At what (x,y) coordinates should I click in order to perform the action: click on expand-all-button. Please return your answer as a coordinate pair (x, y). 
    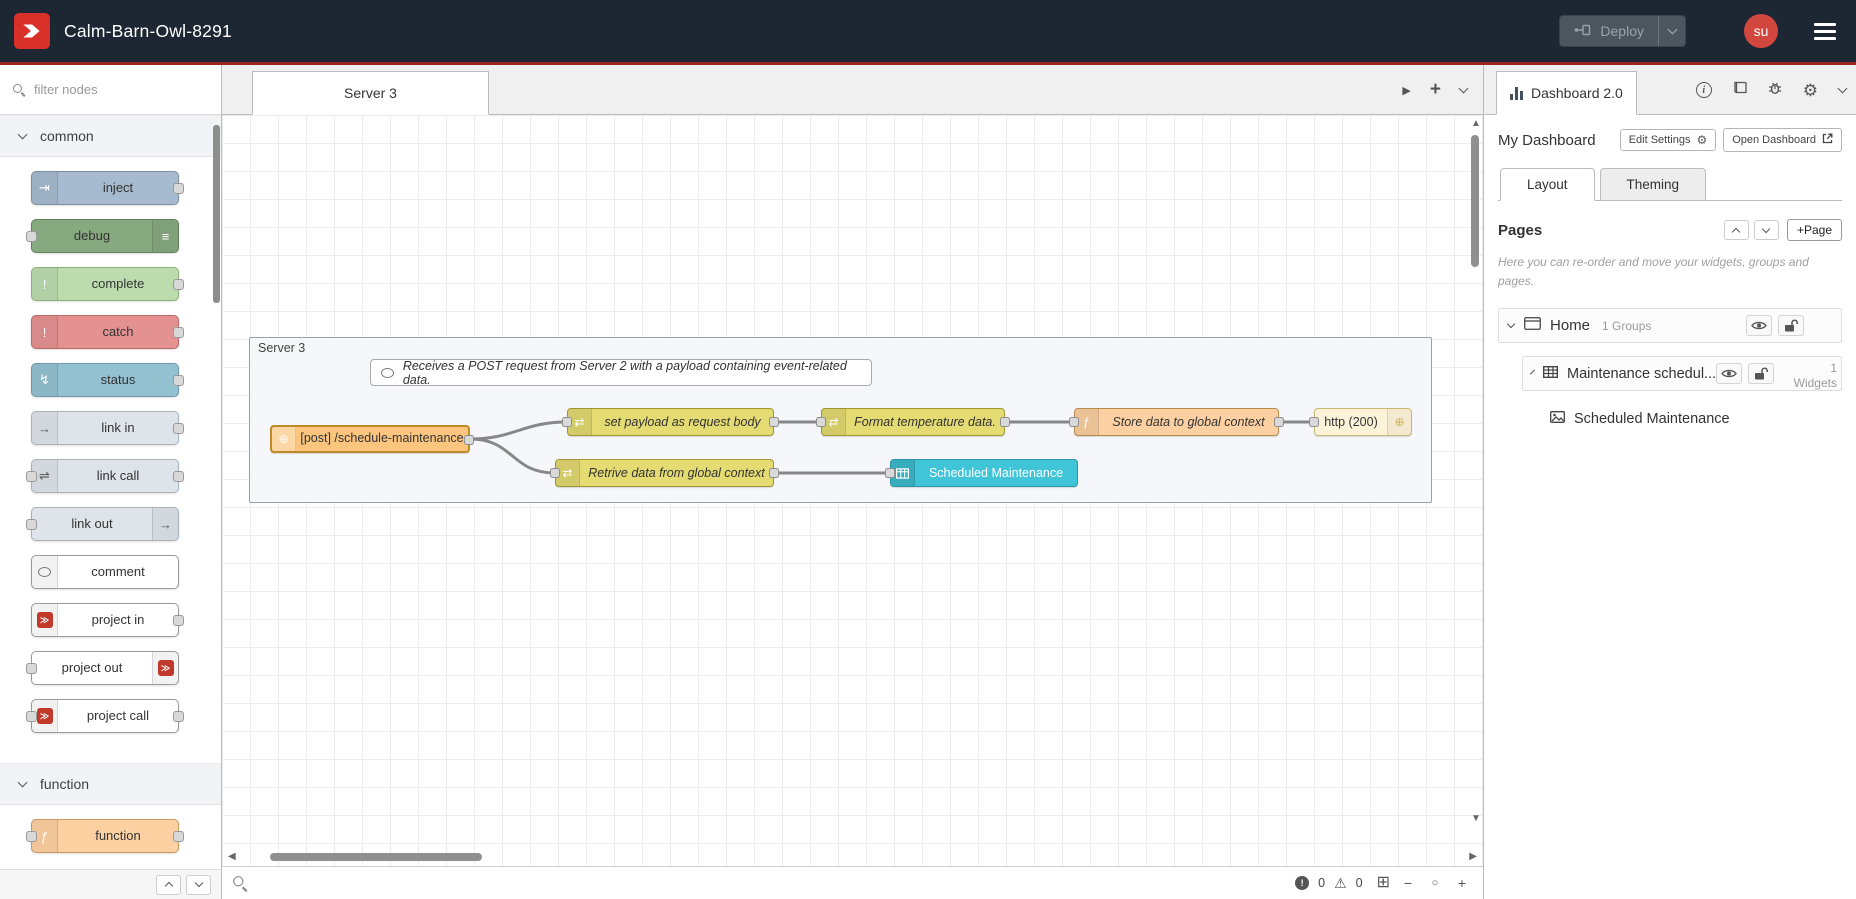
    Looking at the image, I should click on (198, 884).